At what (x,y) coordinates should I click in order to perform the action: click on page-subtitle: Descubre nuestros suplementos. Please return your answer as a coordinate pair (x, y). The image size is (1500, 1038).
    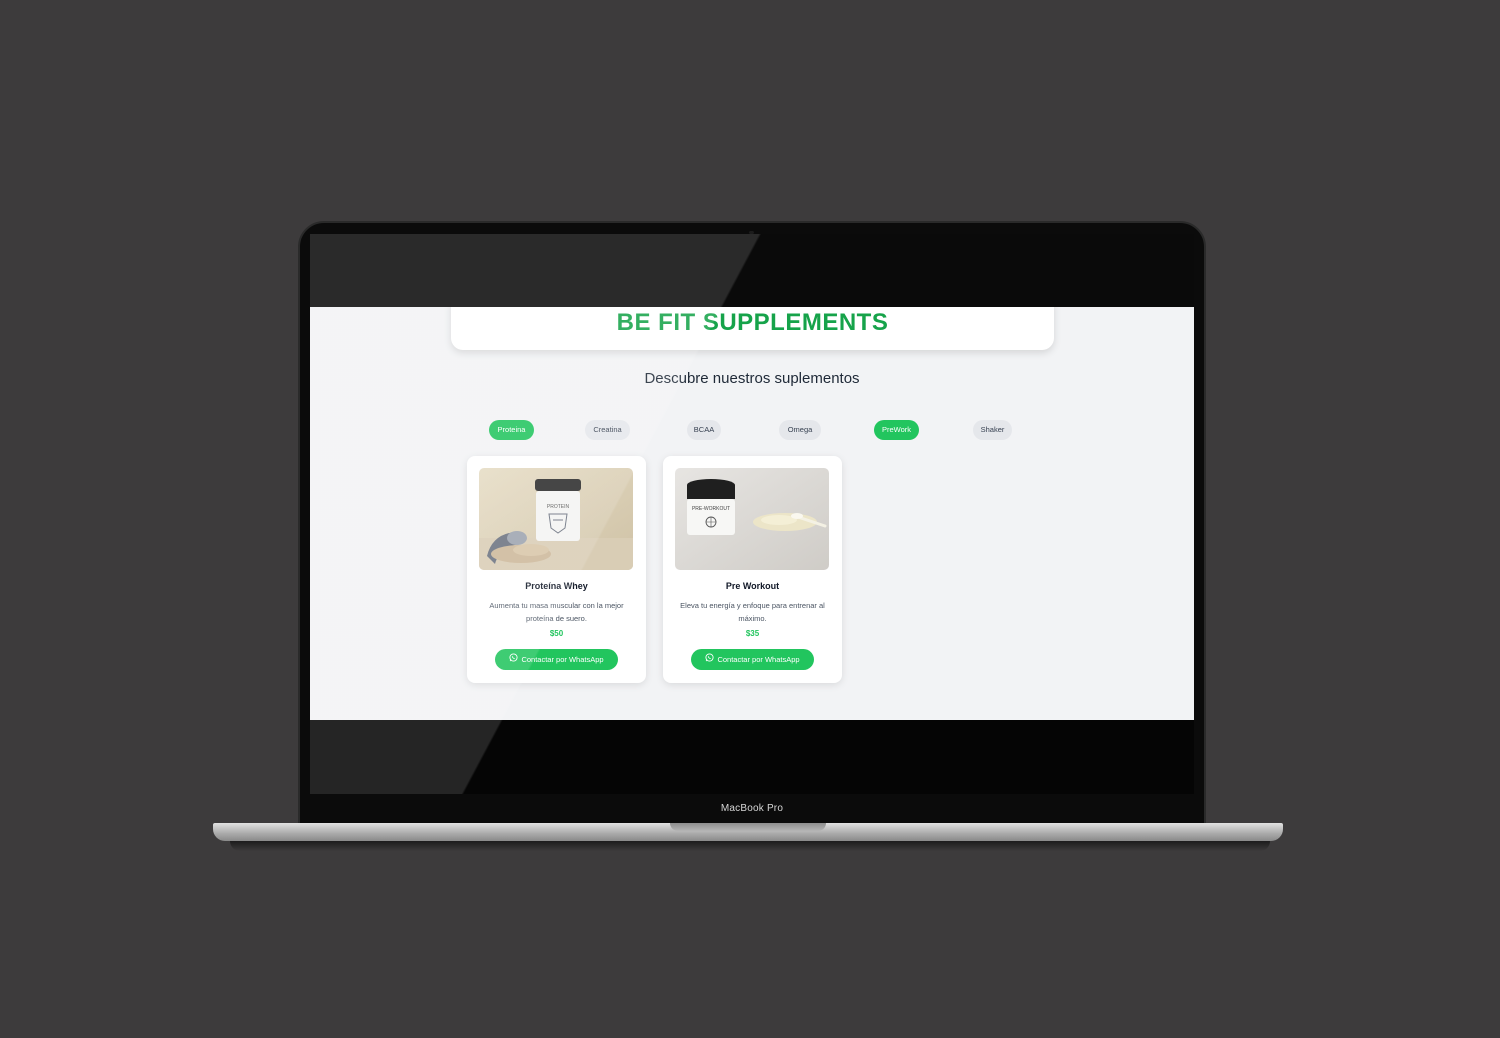
    Looking at the image, I should click on (752, 378).